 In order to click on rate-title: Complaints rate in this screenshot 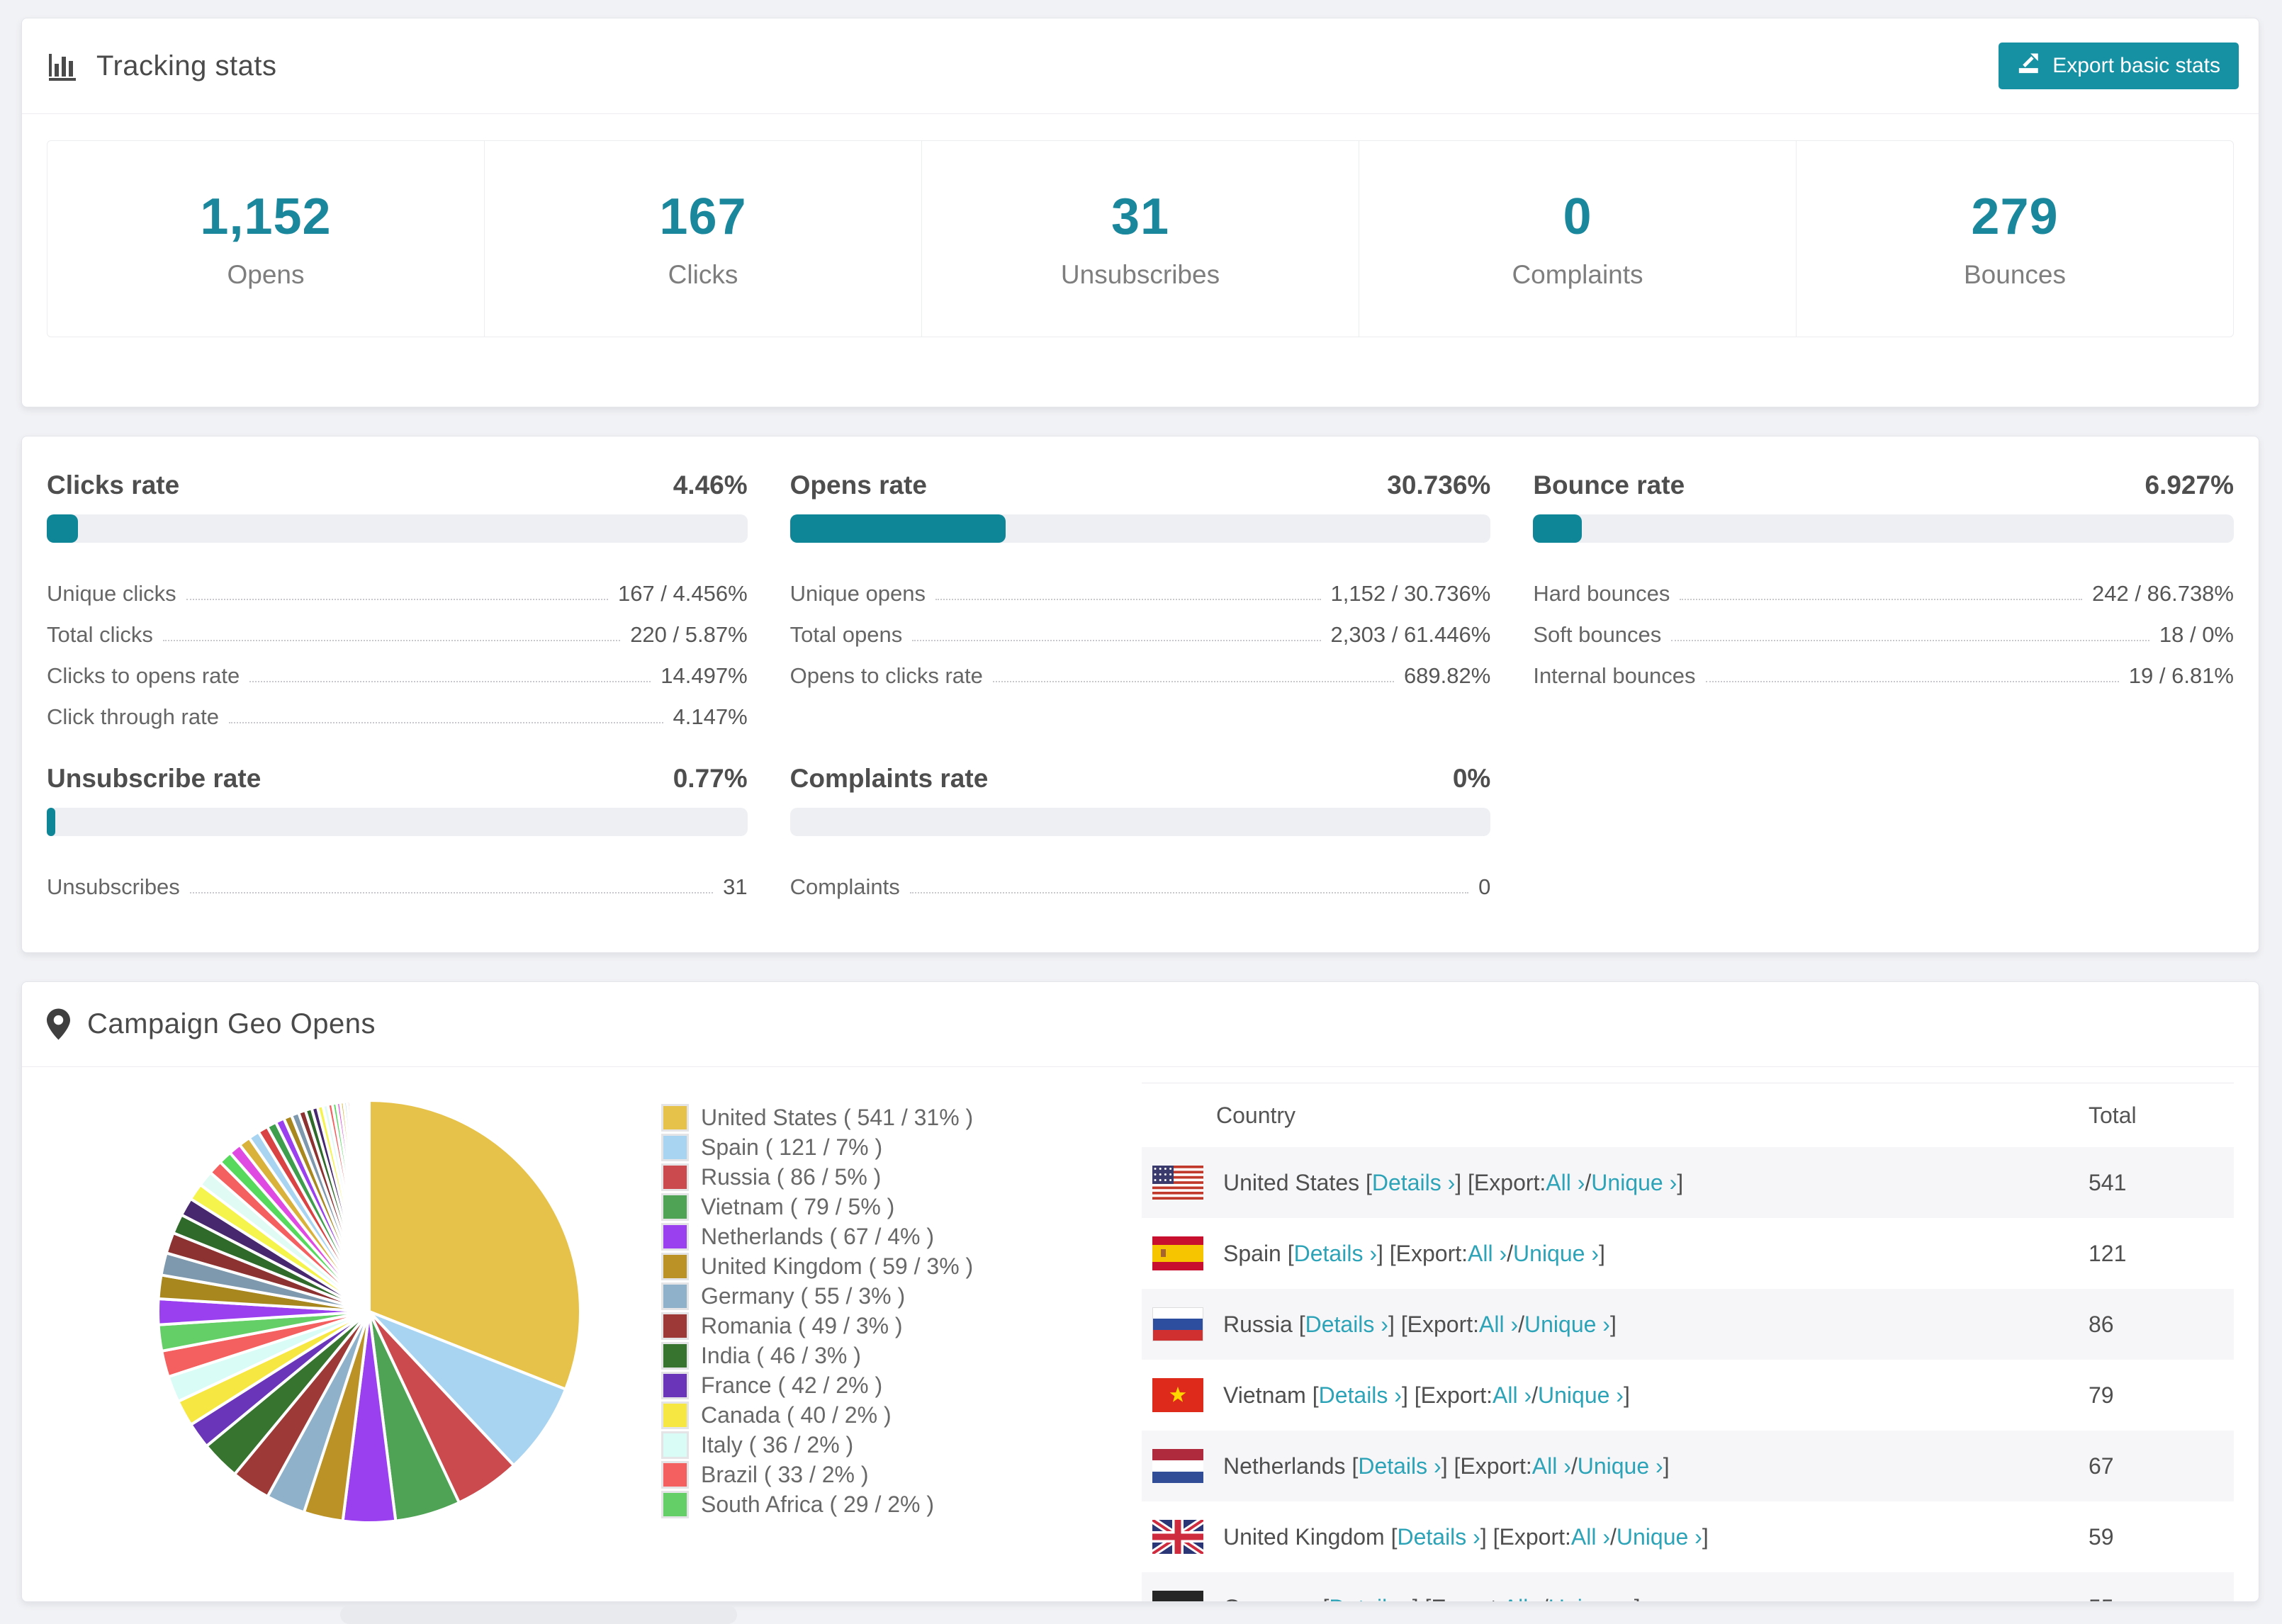, I will do `click(889, 779)`.